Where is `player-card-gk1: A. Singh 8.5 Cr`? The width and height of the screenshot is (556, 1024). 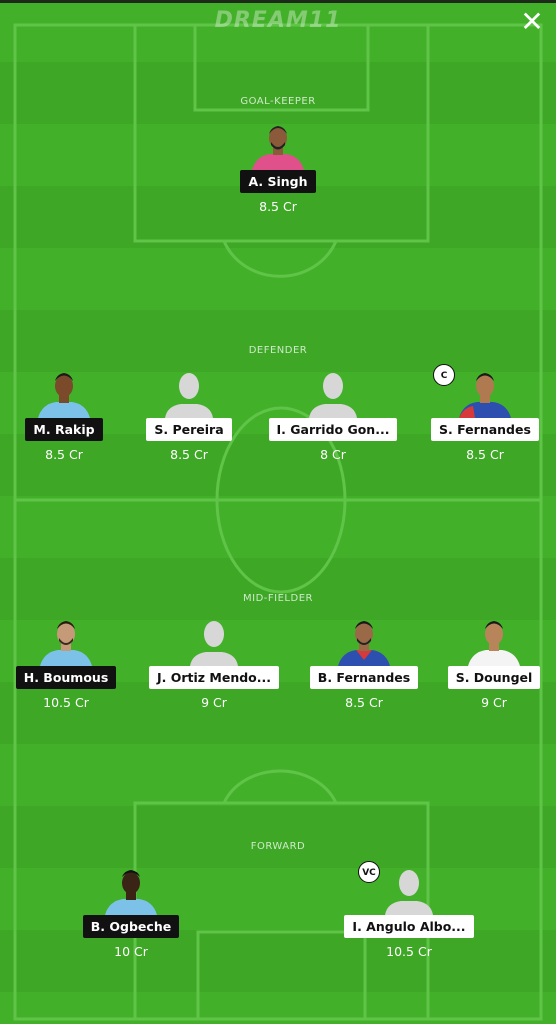
player-card-gk1: A. Singh 8.5 Cr is located at coordinates (278, 168).